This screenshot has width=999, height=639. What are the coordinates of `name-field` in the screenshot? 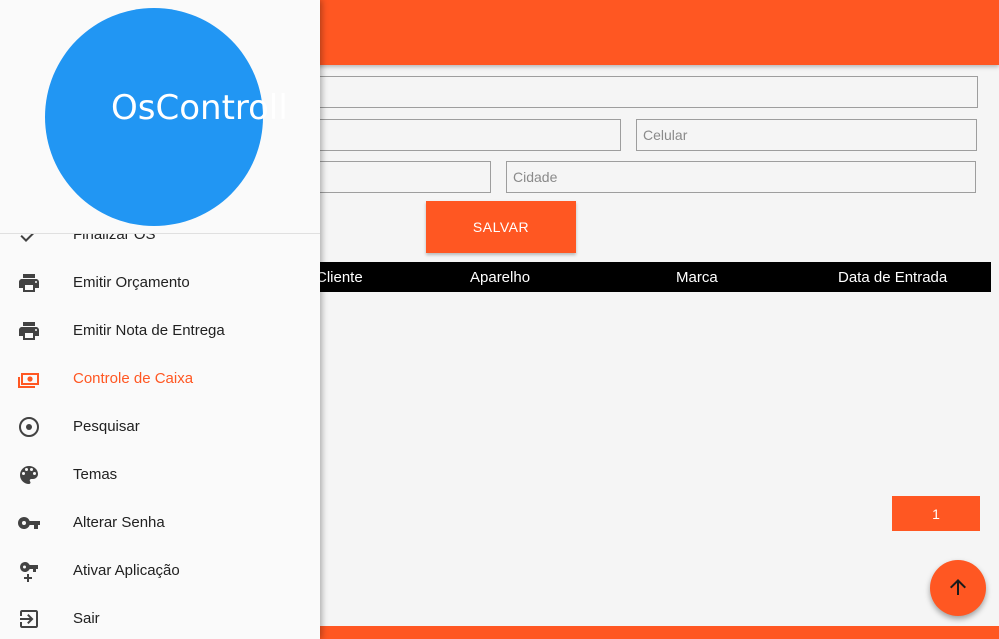 It's located at (639, 92).